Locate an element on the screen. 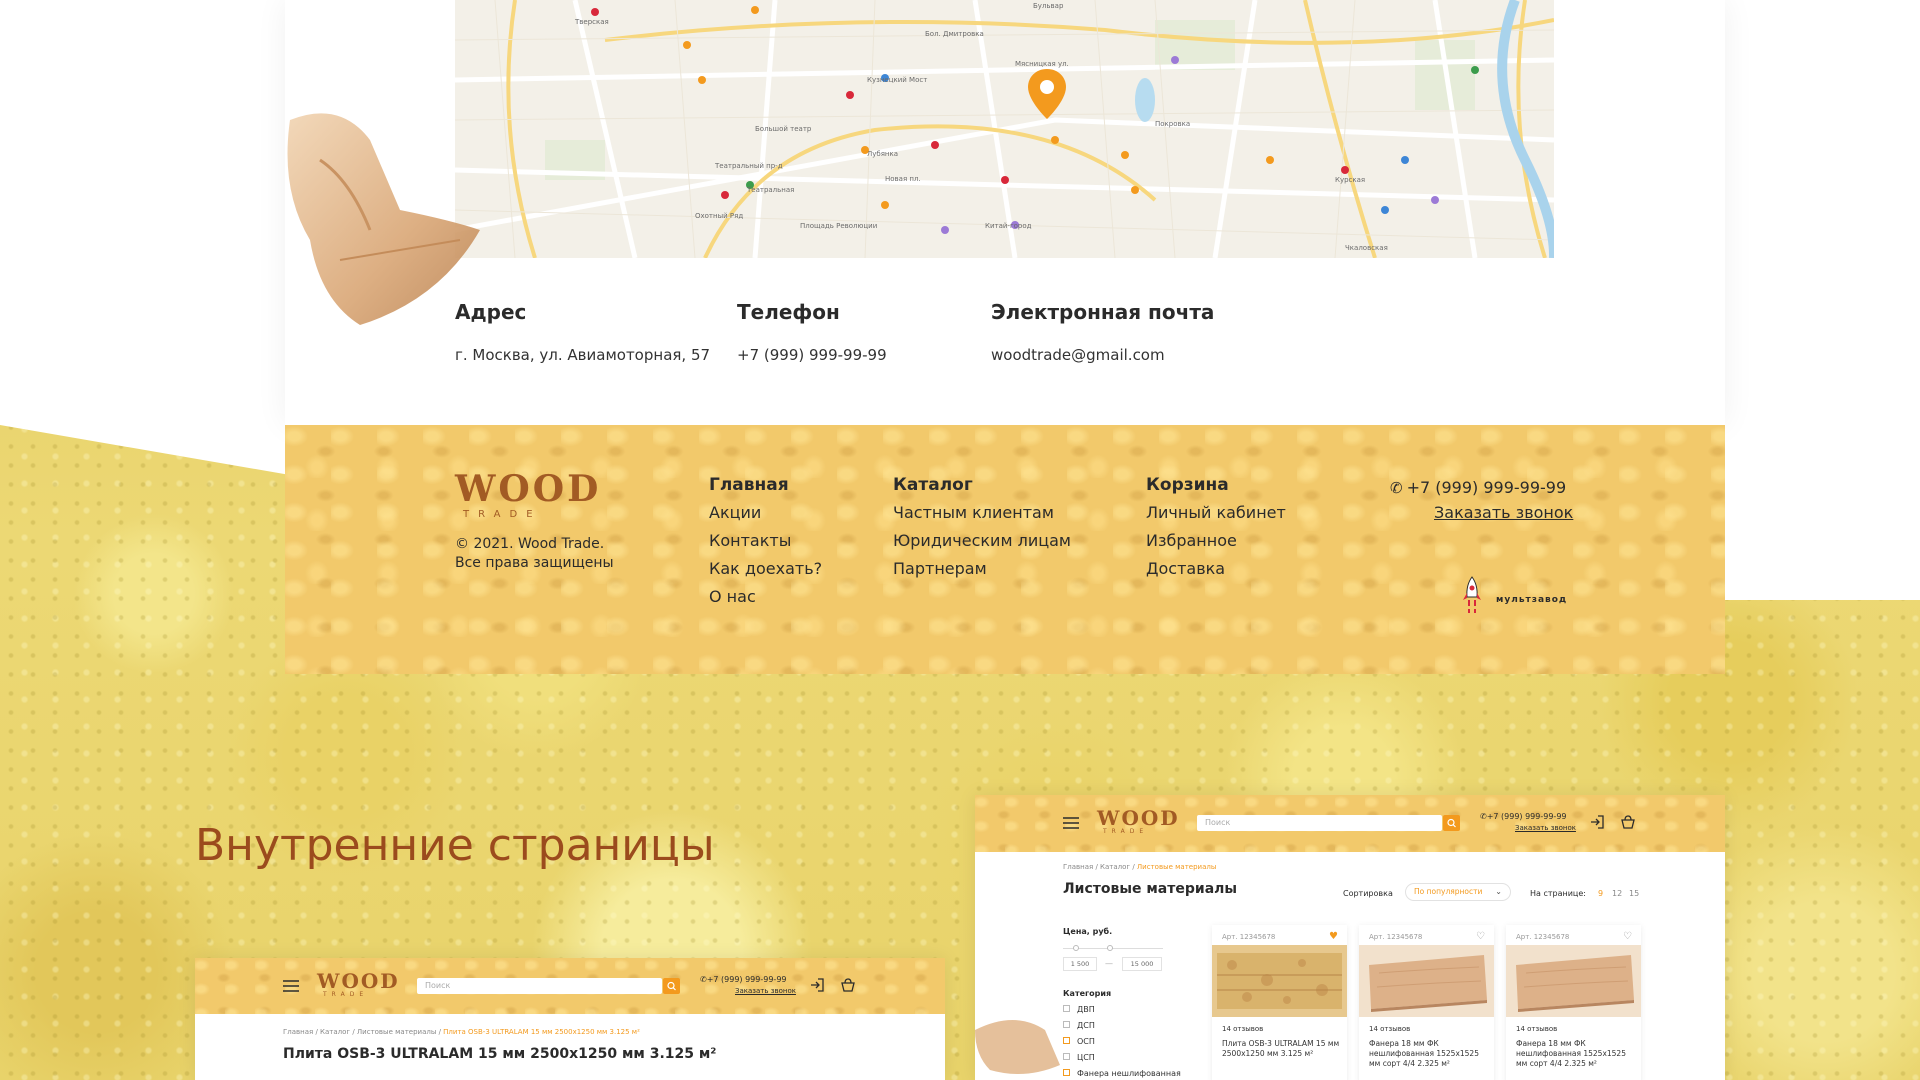 Image resolution: width=1920 pixels, height=1080 pixels. product-art: Арт. 12345678 is located at coordinates (1249, 937).